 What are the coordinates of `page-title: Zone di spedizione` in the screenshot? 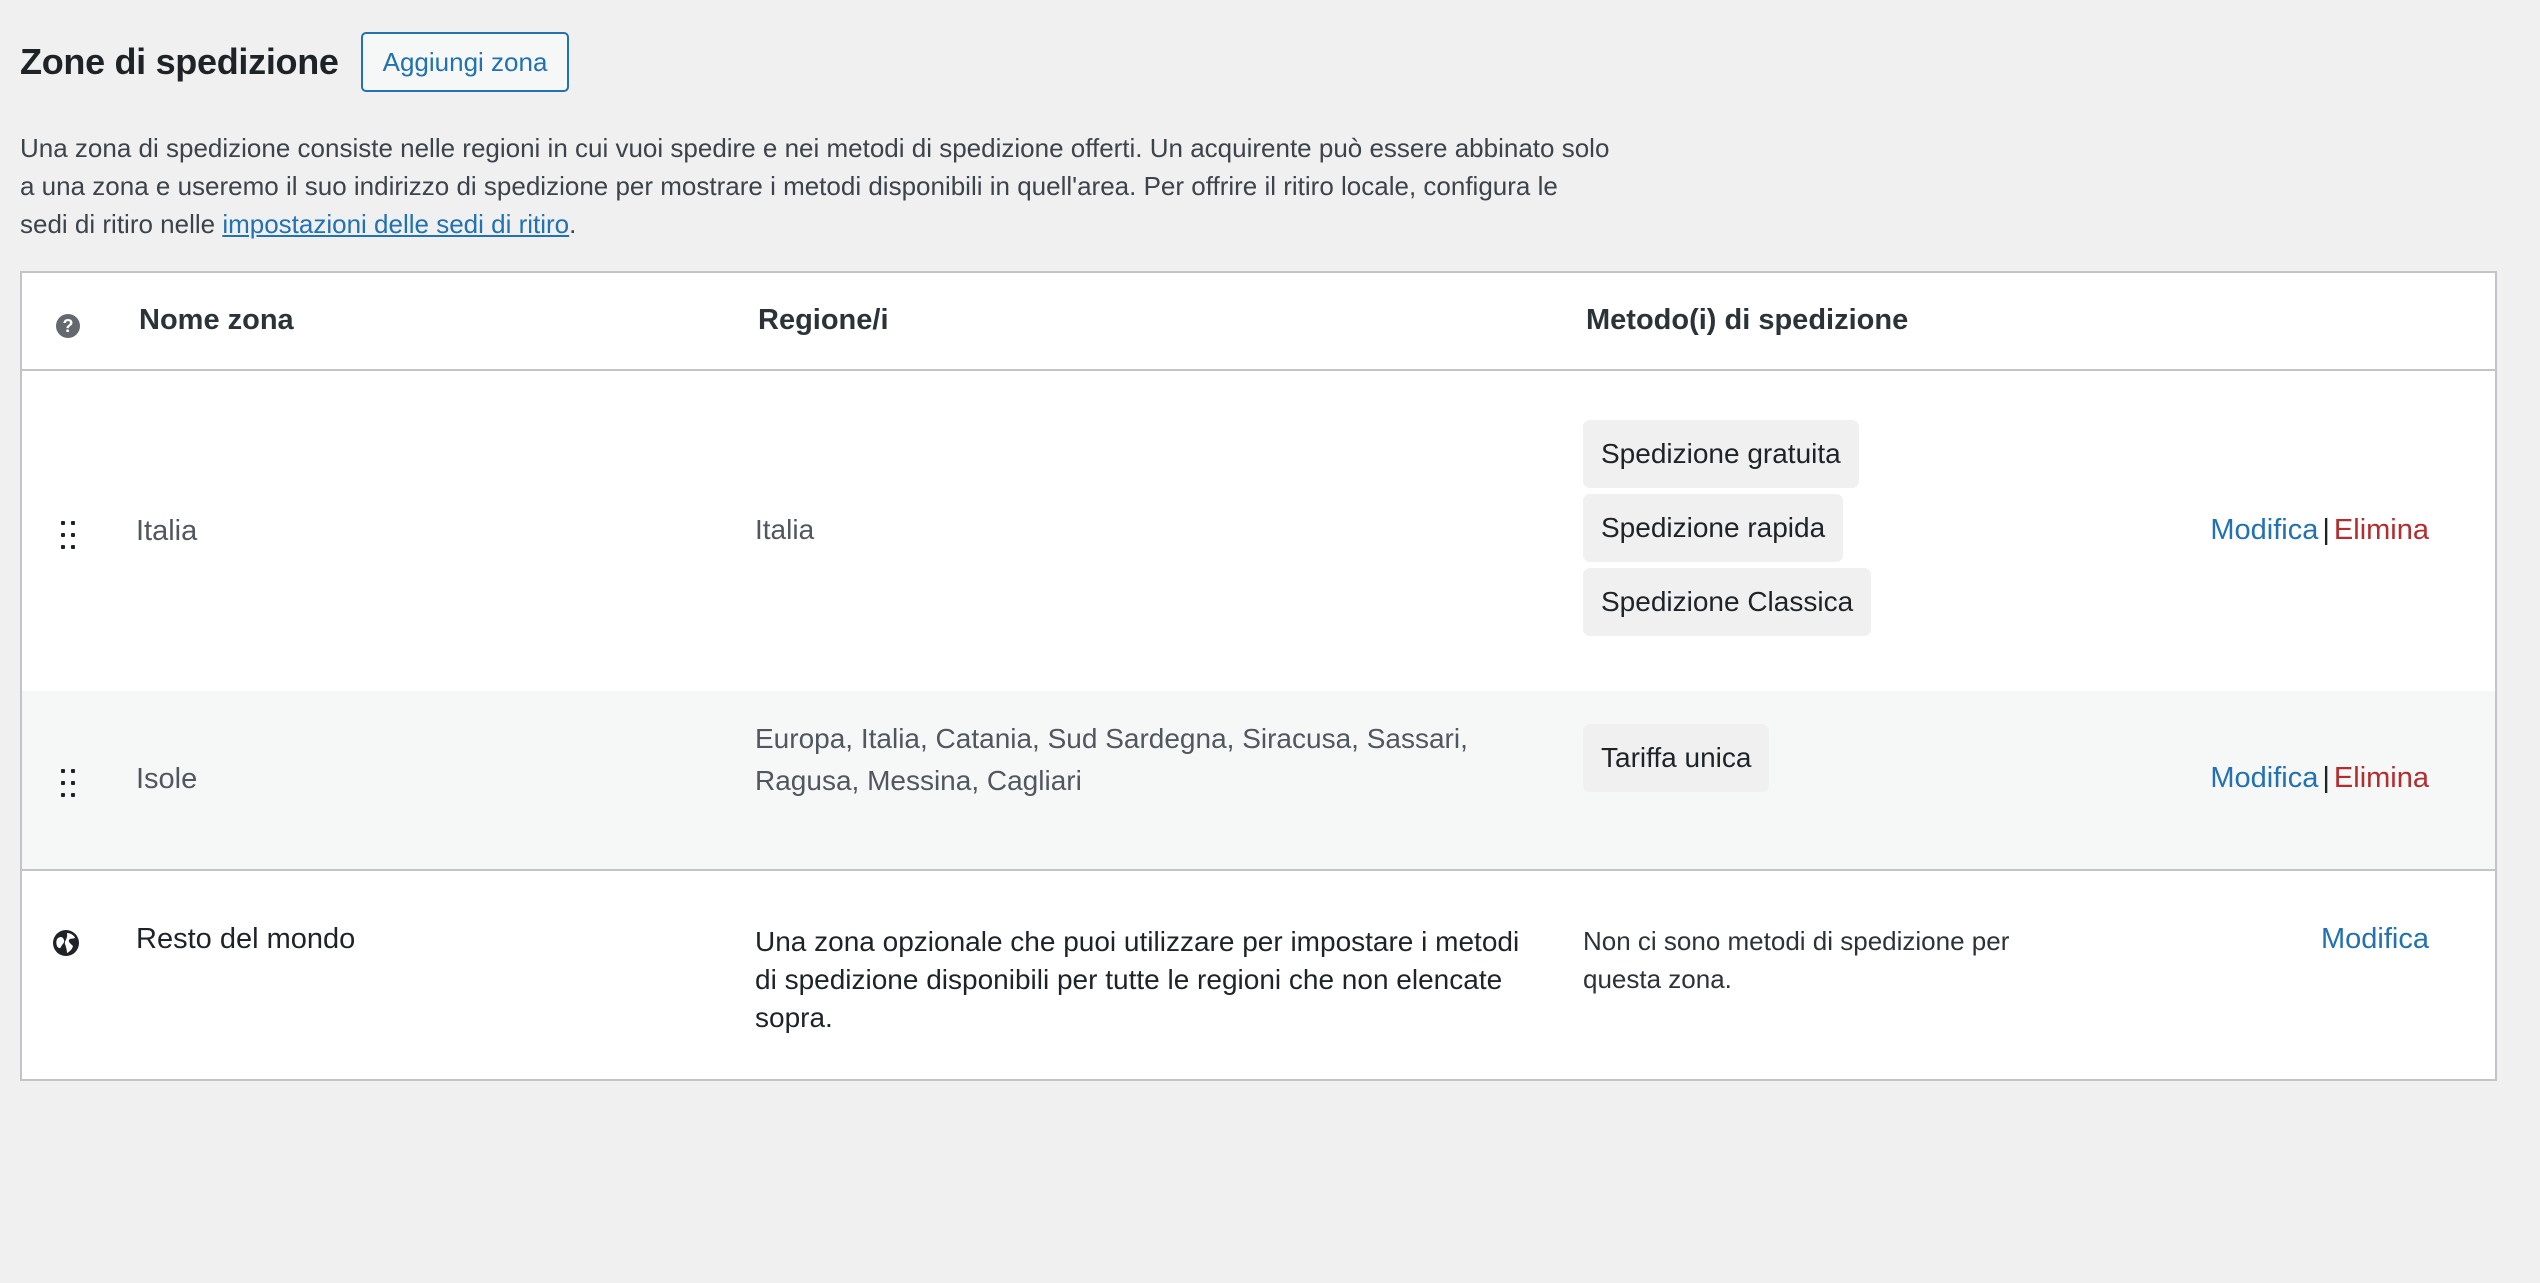 It's located at (179, 61).